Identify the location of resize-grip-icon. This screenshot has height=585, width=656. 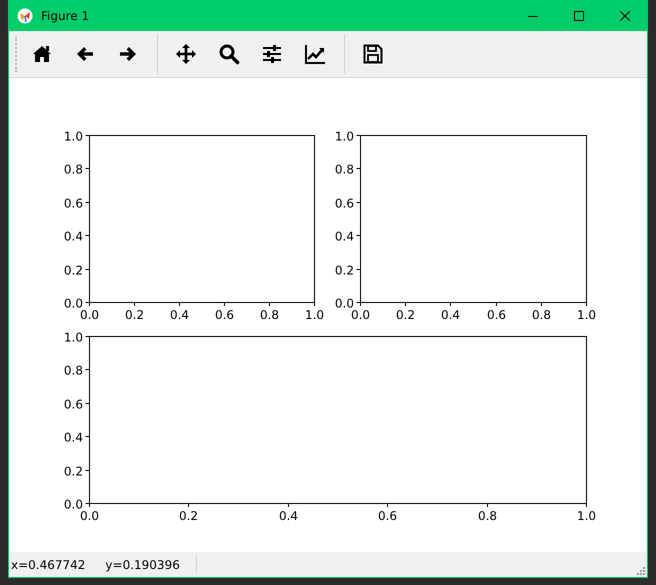
(640, 570).